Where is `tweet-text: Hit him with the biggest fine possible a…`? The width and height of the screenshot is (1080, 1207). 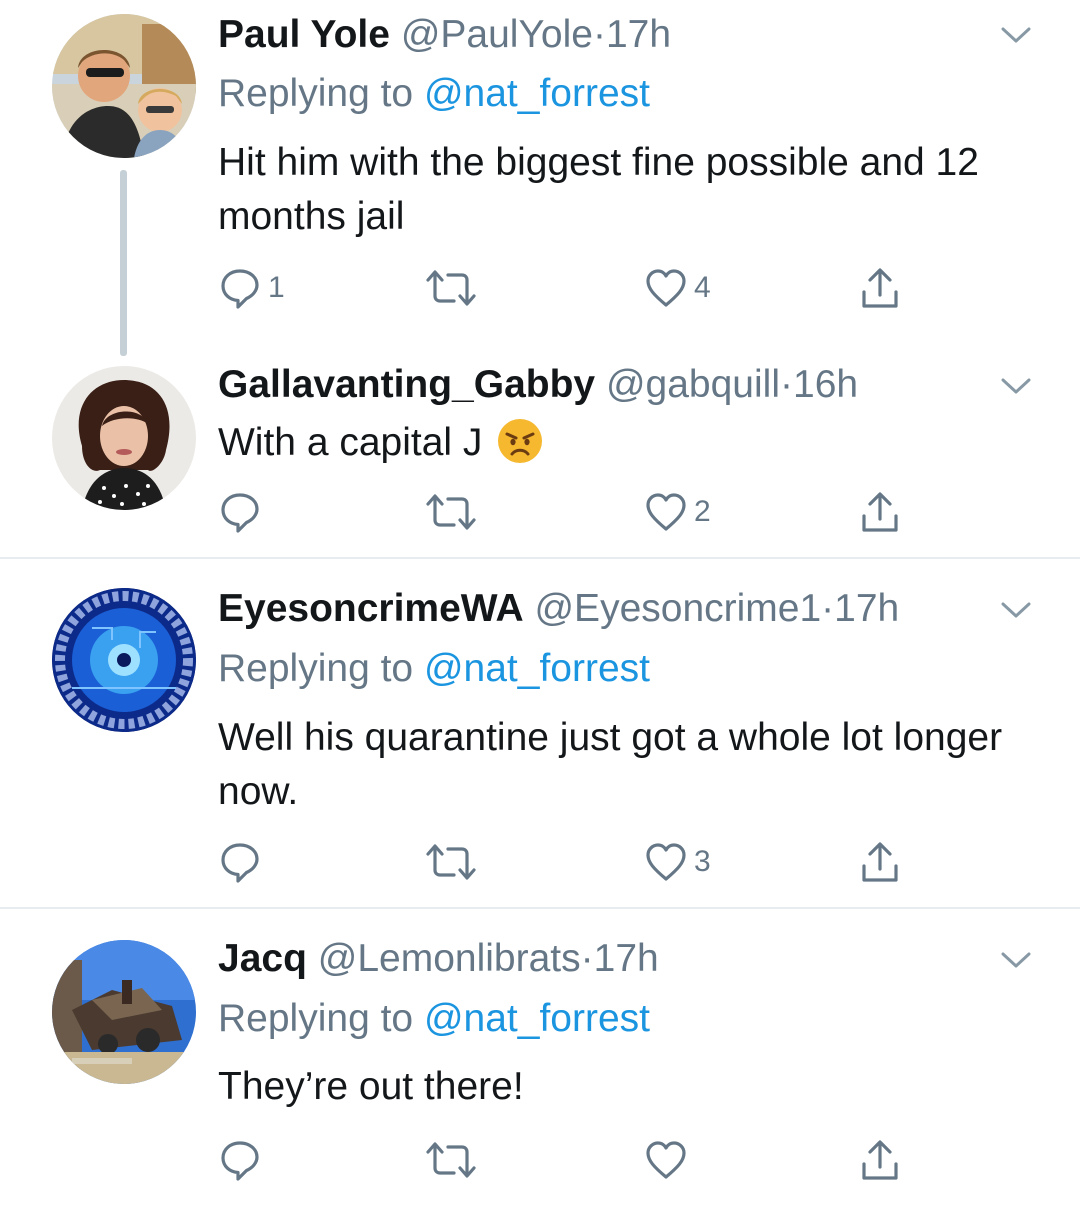
tweet-text: Hit him with the biggest fine possible a… is located at coordinates (598, 189).